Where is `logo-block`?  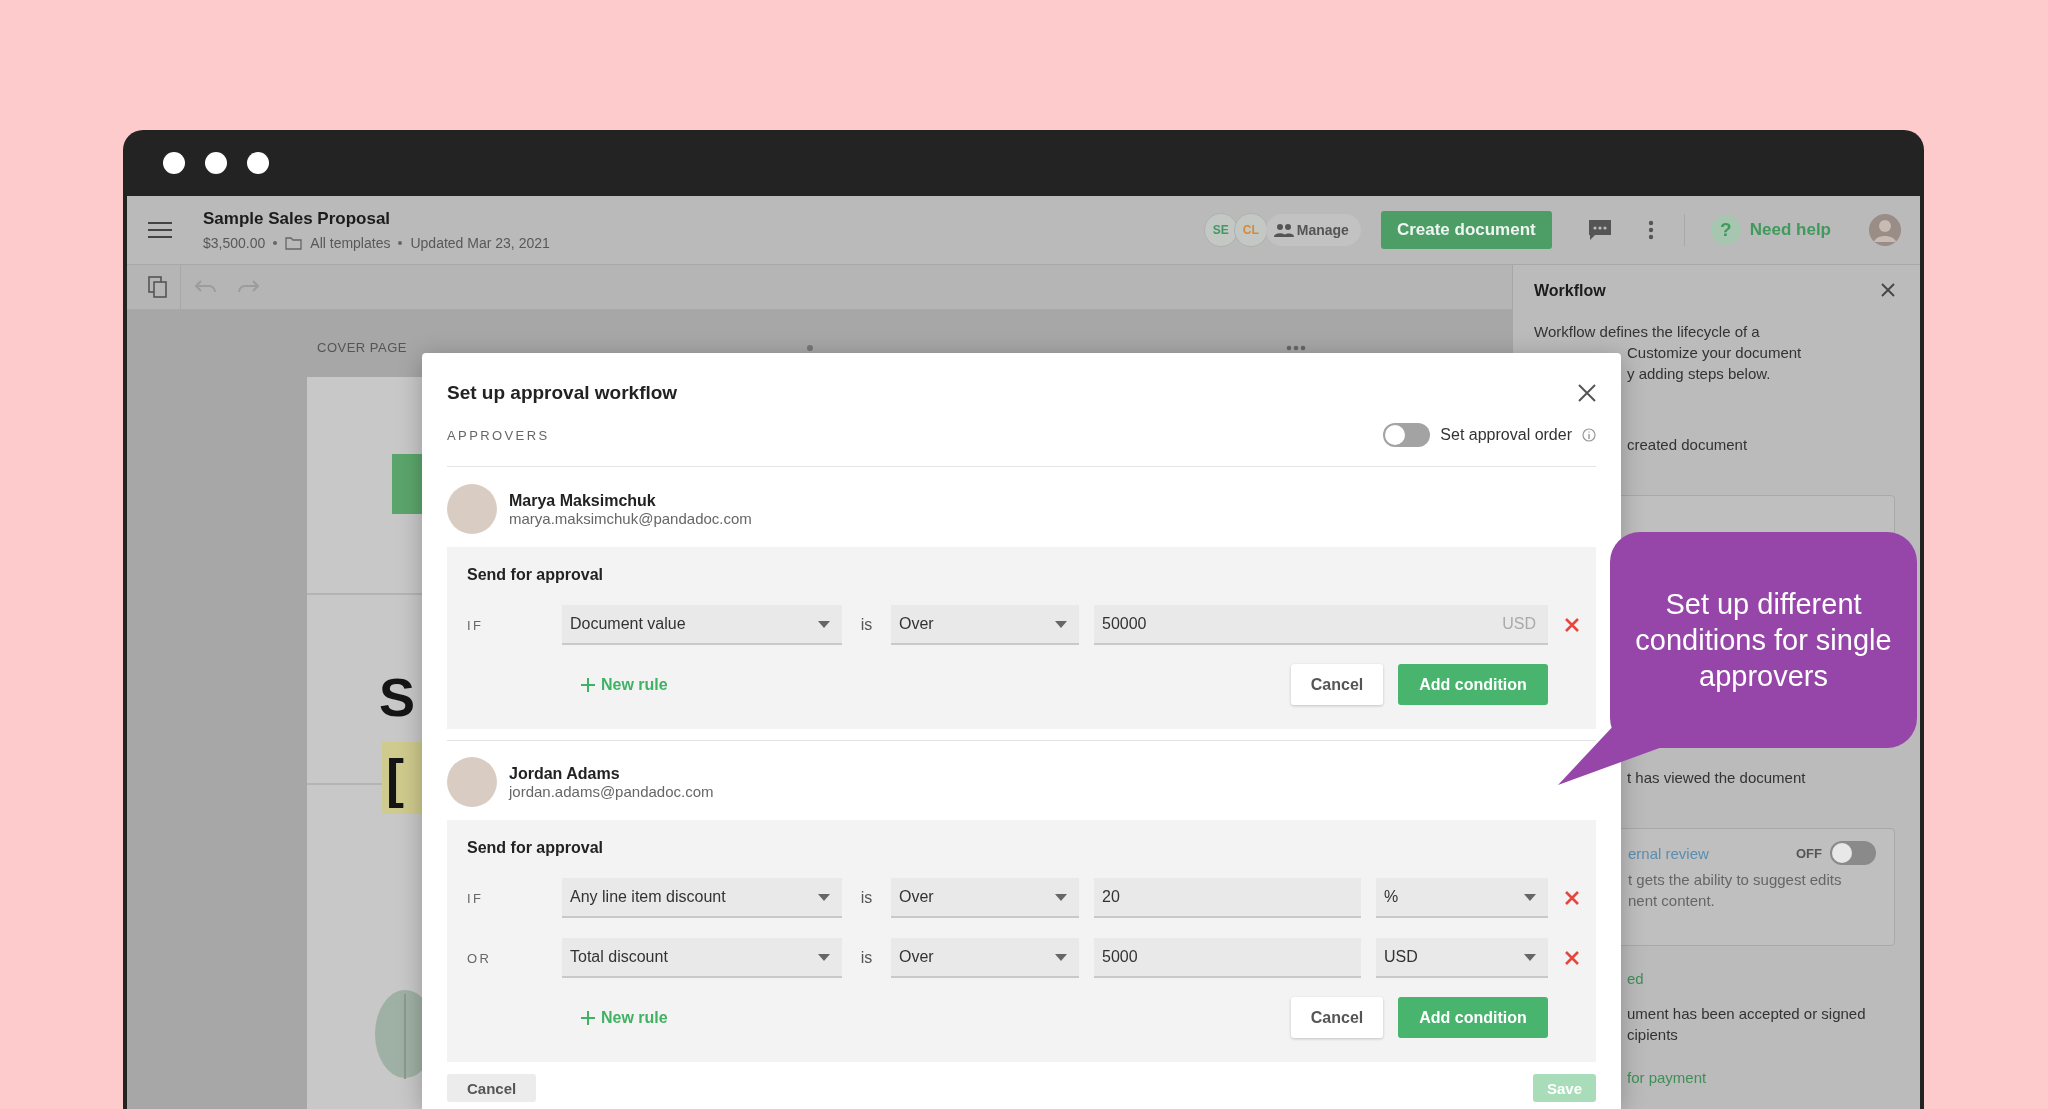
logo-block is located at coordinates (407, 484).